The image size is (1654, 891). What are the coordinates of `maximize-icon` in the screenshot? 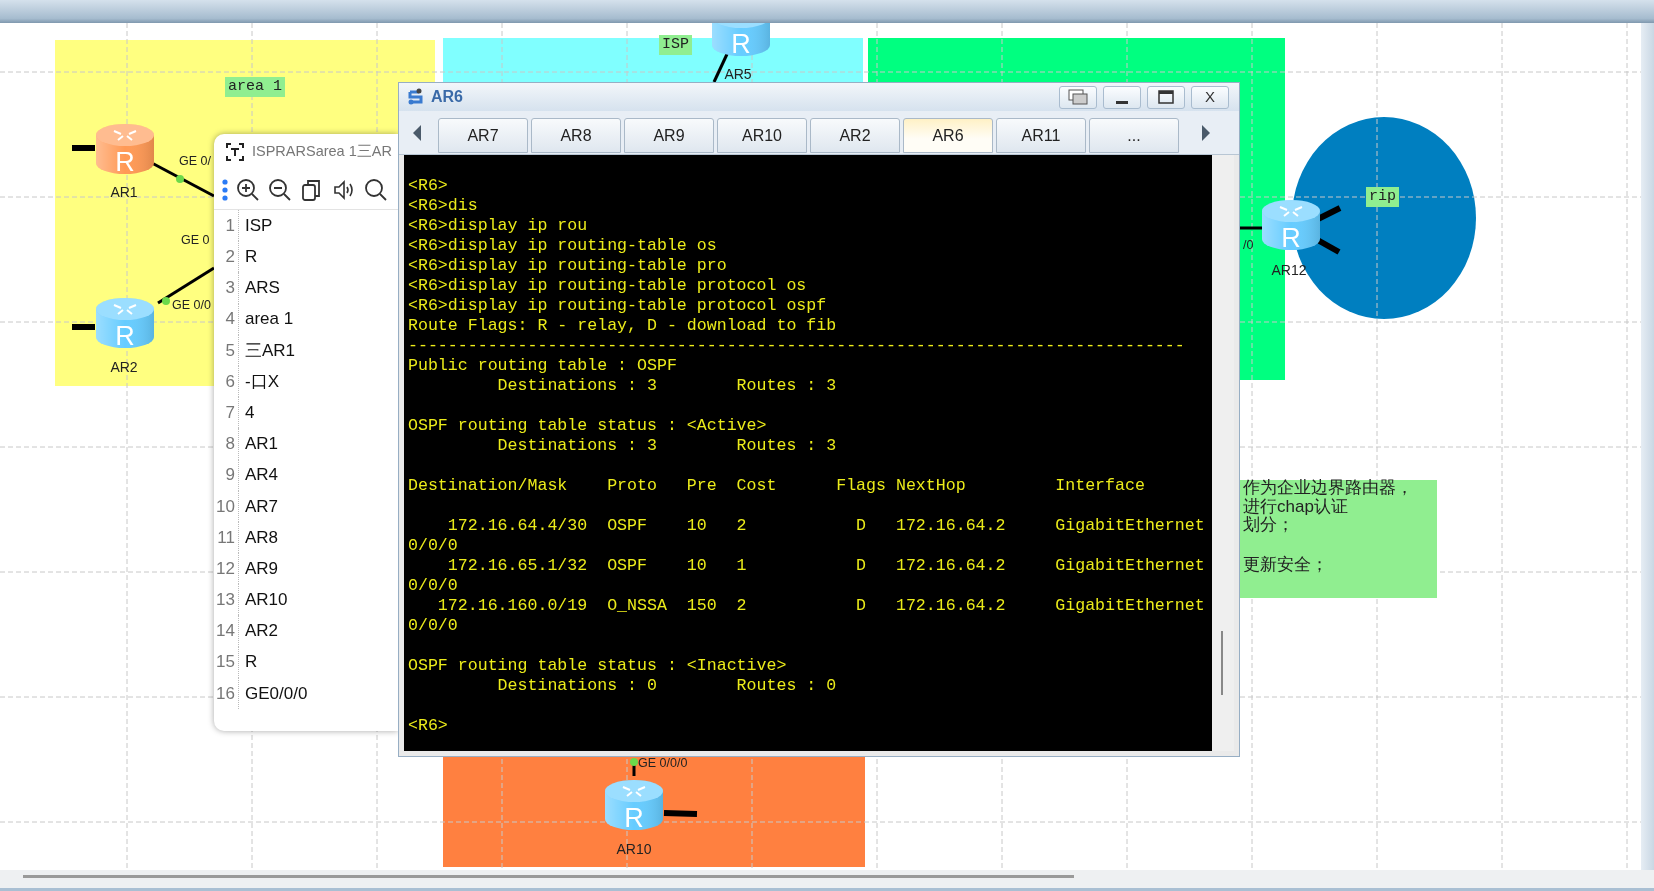 It's located at (1166, 97).